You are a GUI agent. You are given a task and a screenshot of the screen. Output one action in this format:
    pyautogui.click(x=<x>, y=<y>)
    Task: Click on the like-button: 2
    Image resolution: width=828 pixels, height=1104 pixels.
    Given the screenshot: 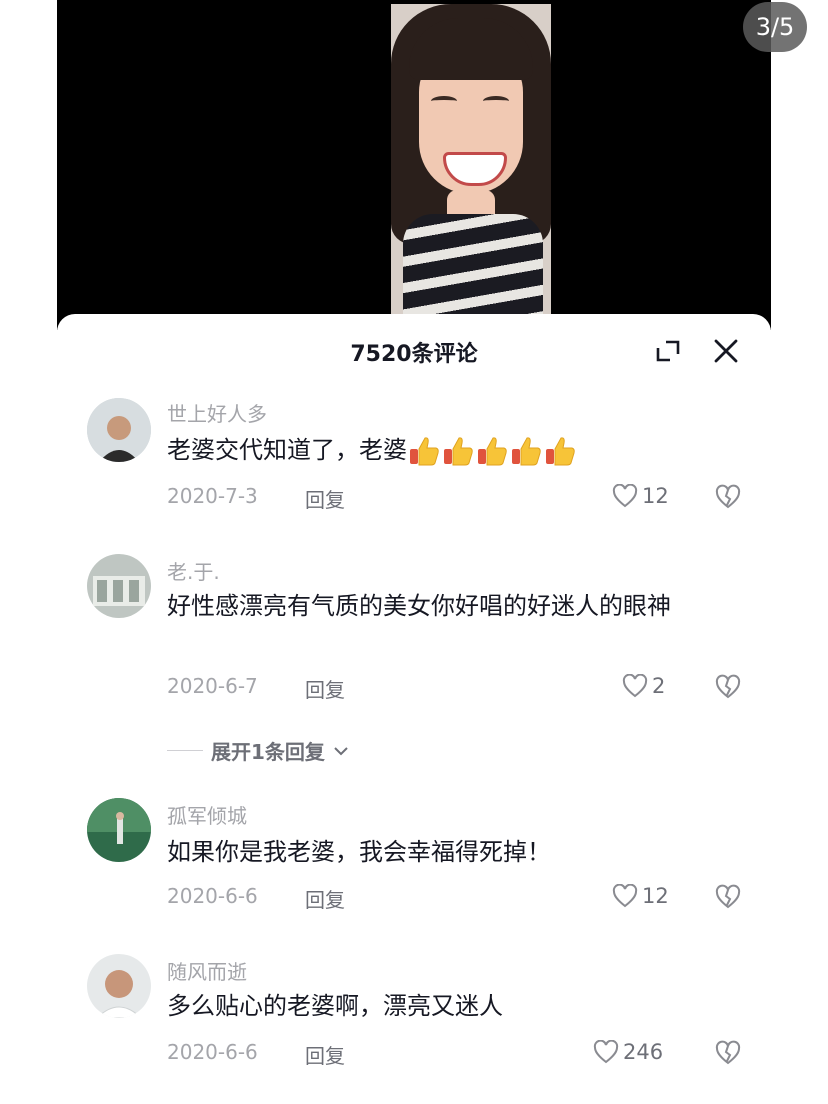 What is the action you would take?
    pyautogui.click(x=643, y=686)
    